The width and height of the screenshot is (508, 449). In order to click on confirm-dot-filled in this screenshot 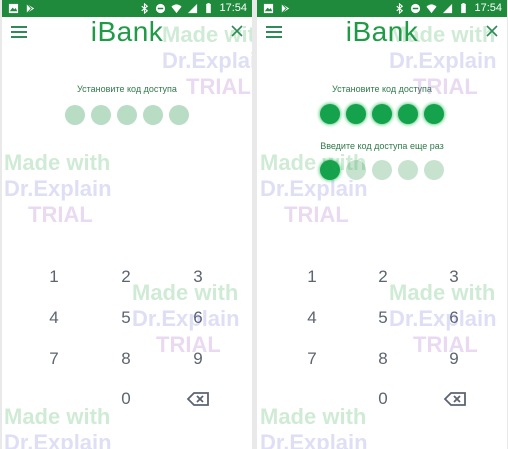, I will do `click(330, 170)`.